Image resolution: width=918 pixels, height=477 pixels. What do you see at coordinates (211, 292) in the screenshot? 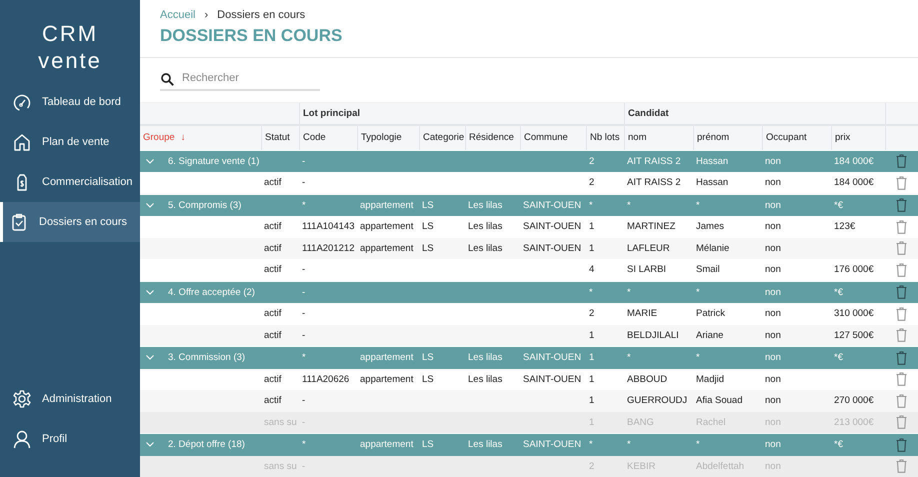
I see `group-label: 4. Offre acceptée (2)` at bounding box center [211, 292].